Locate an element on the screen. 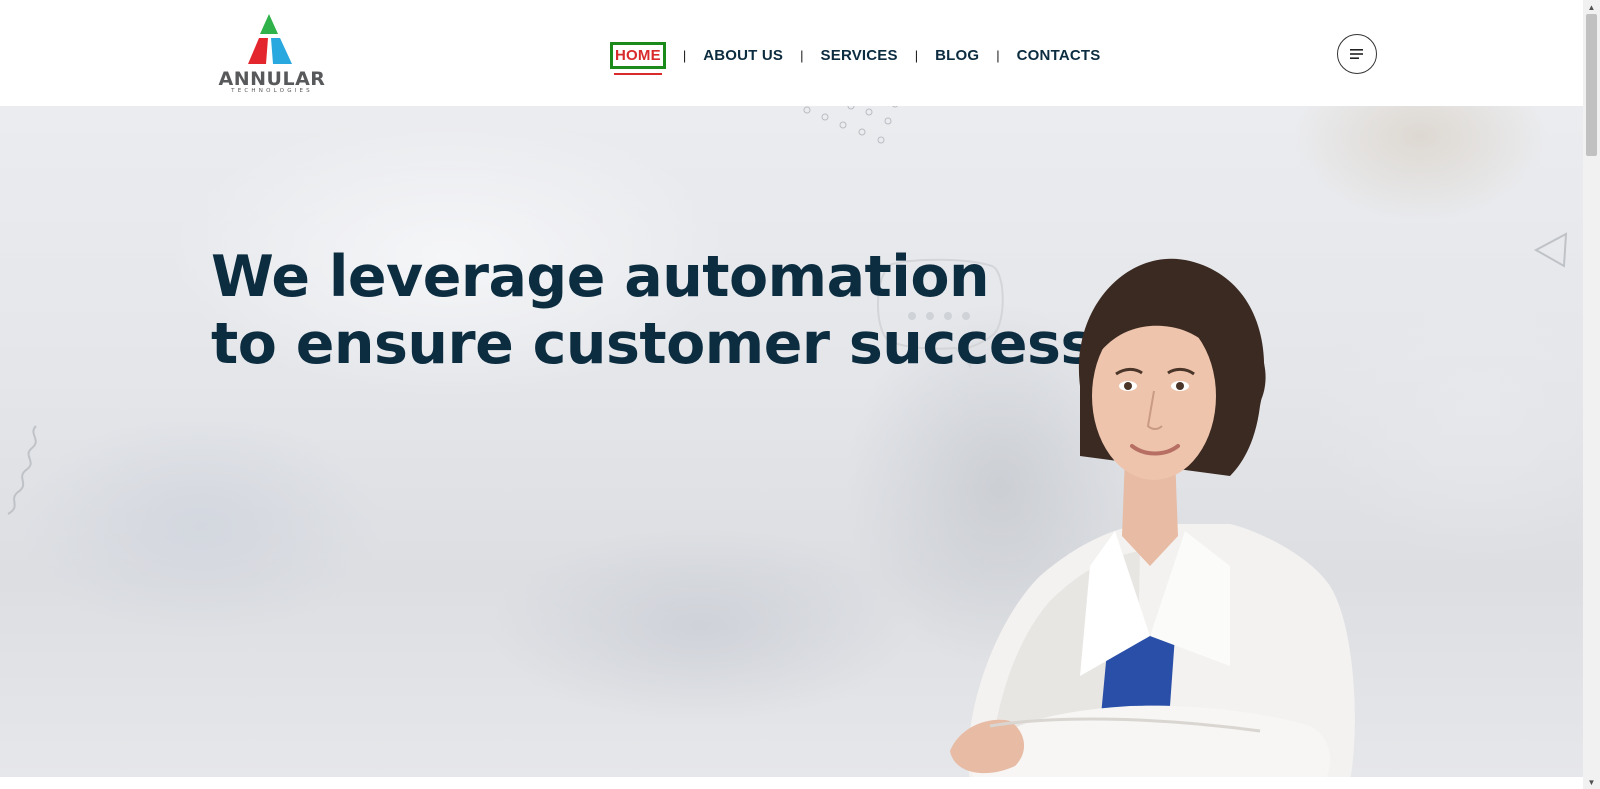 This screenshot has width=1600, height=789. scrollbar-thumb is located at coordinates (1591, 85).